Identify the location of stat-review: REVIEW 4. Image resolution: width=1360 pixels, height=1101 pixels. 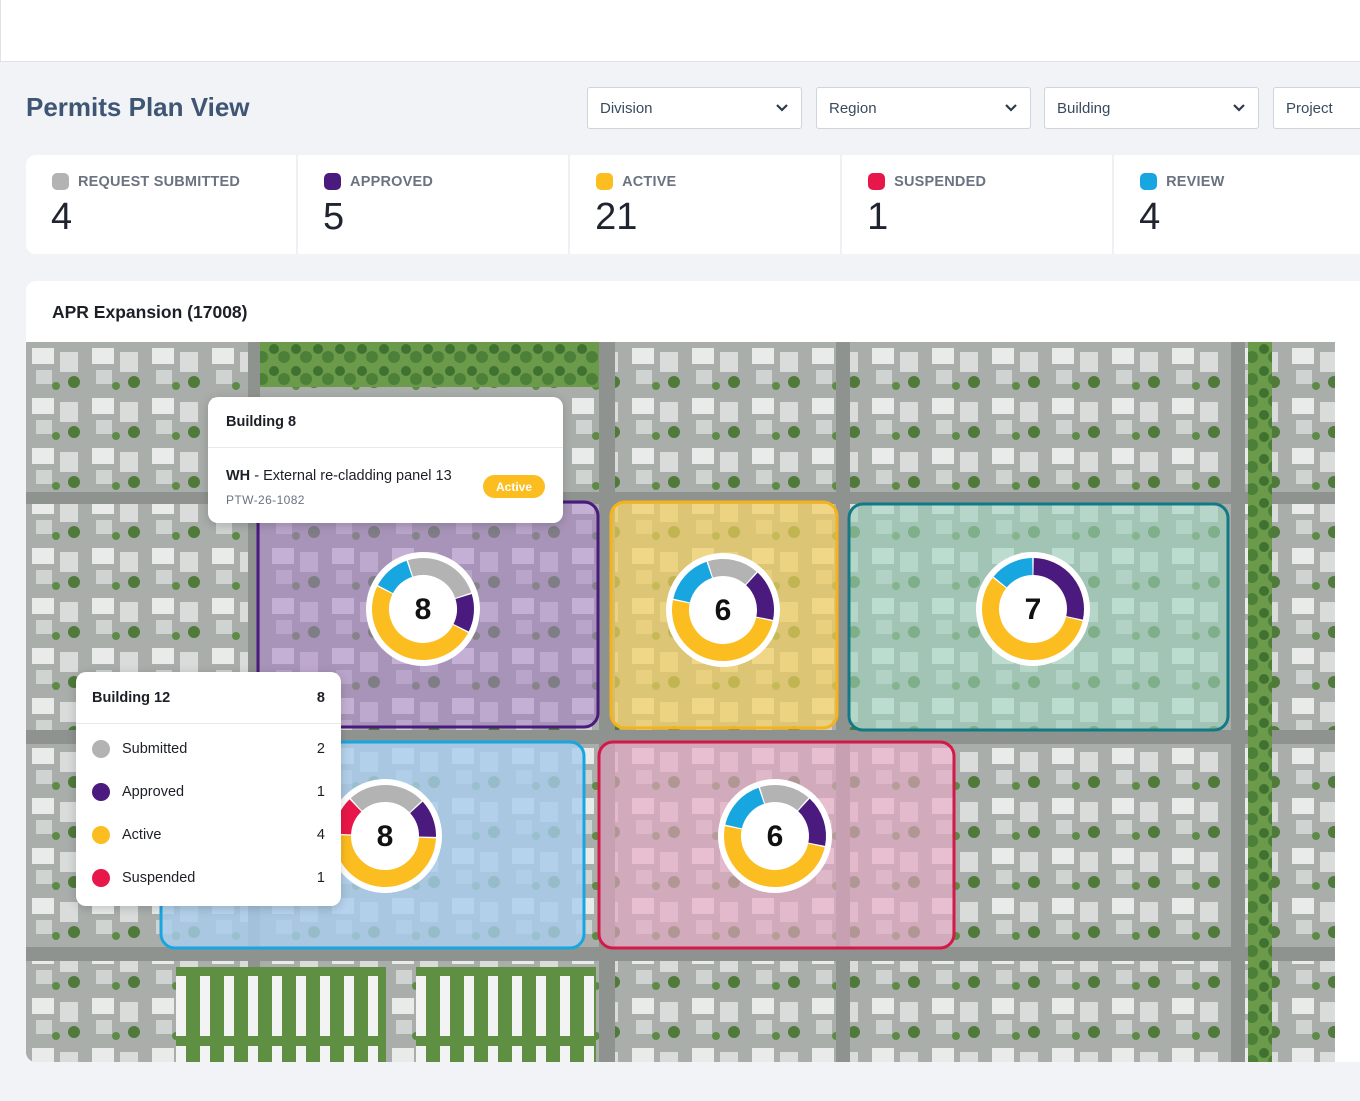
(1237, 204).